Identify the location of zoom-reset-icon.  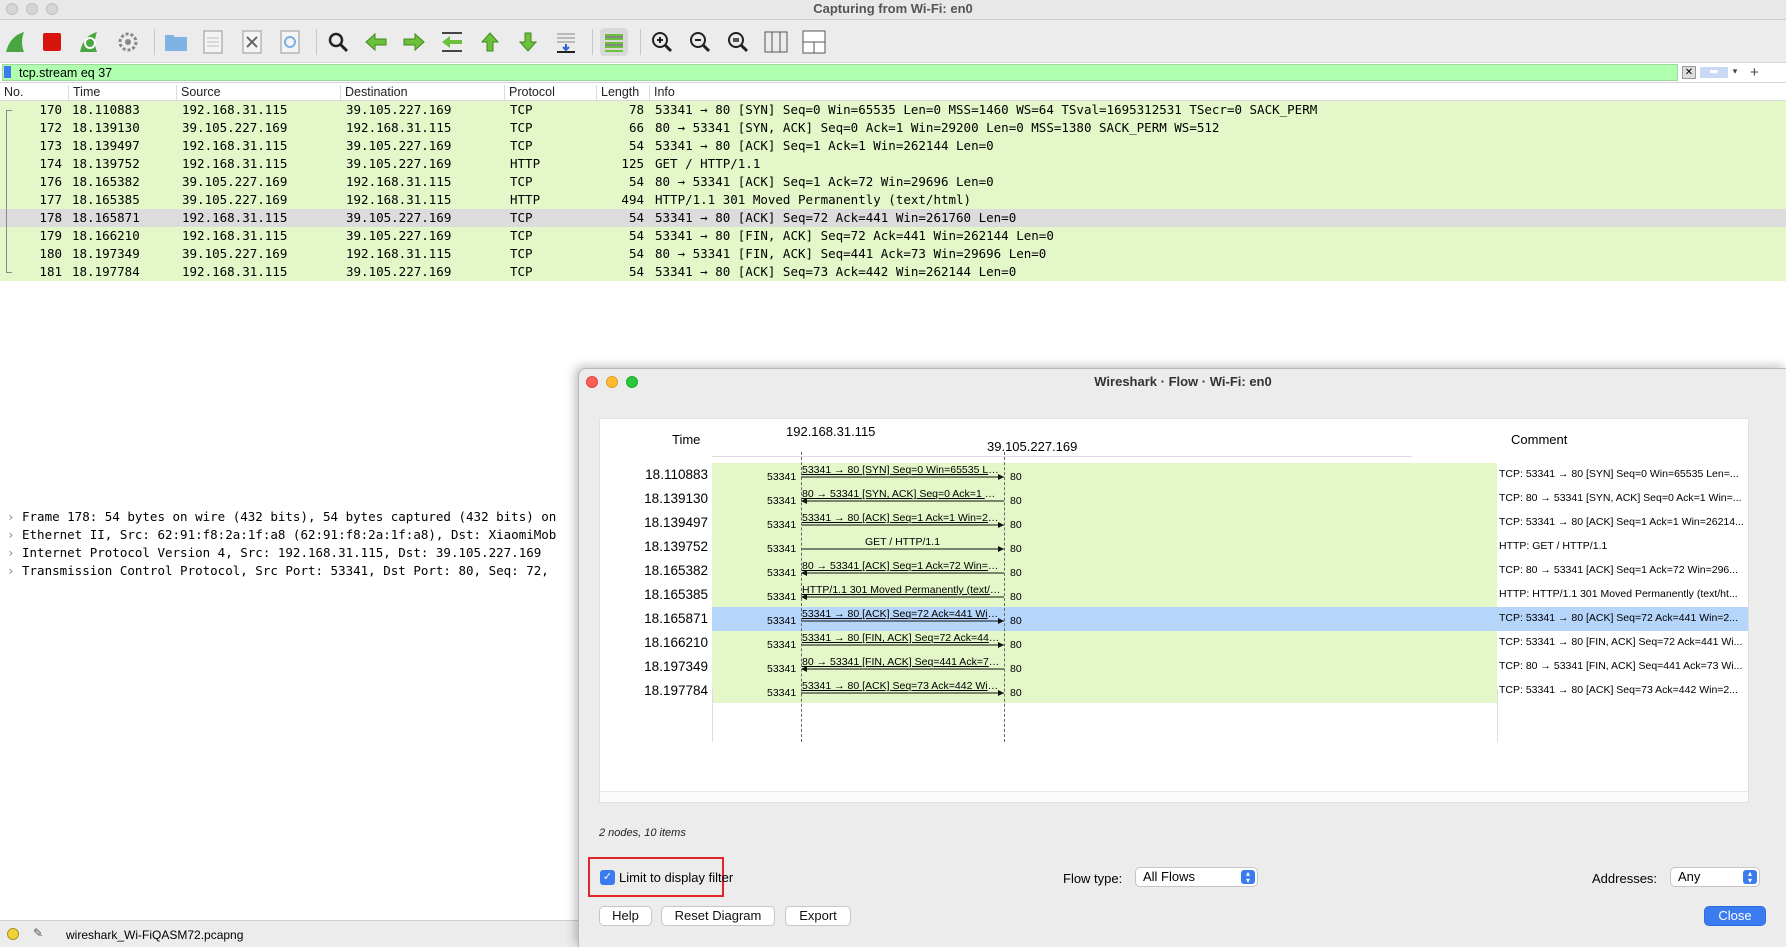
(738, 42).